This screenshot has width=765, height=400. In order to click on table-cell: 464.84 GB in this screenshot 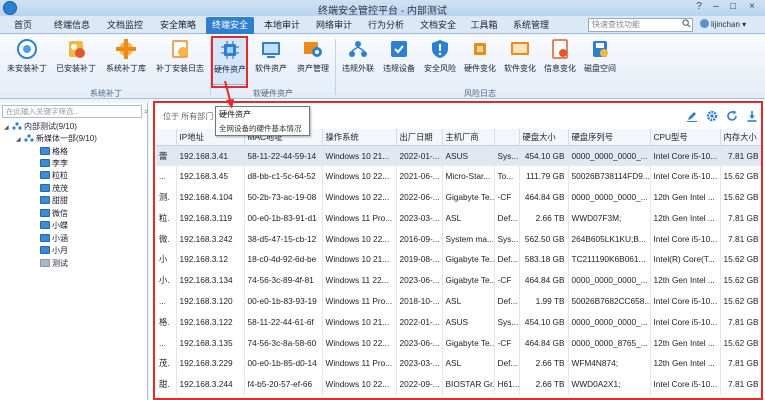, I will do `click(544, 342)`.